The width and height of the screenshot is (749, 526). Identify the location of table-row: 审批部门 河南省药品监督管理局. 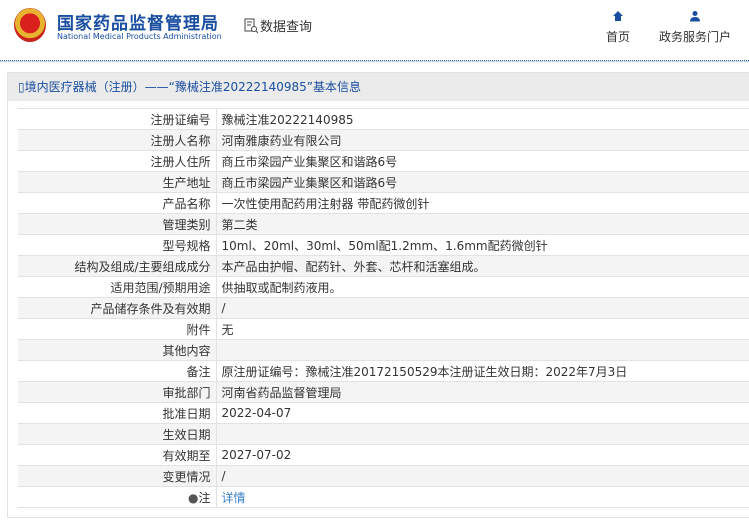
(383, 392).